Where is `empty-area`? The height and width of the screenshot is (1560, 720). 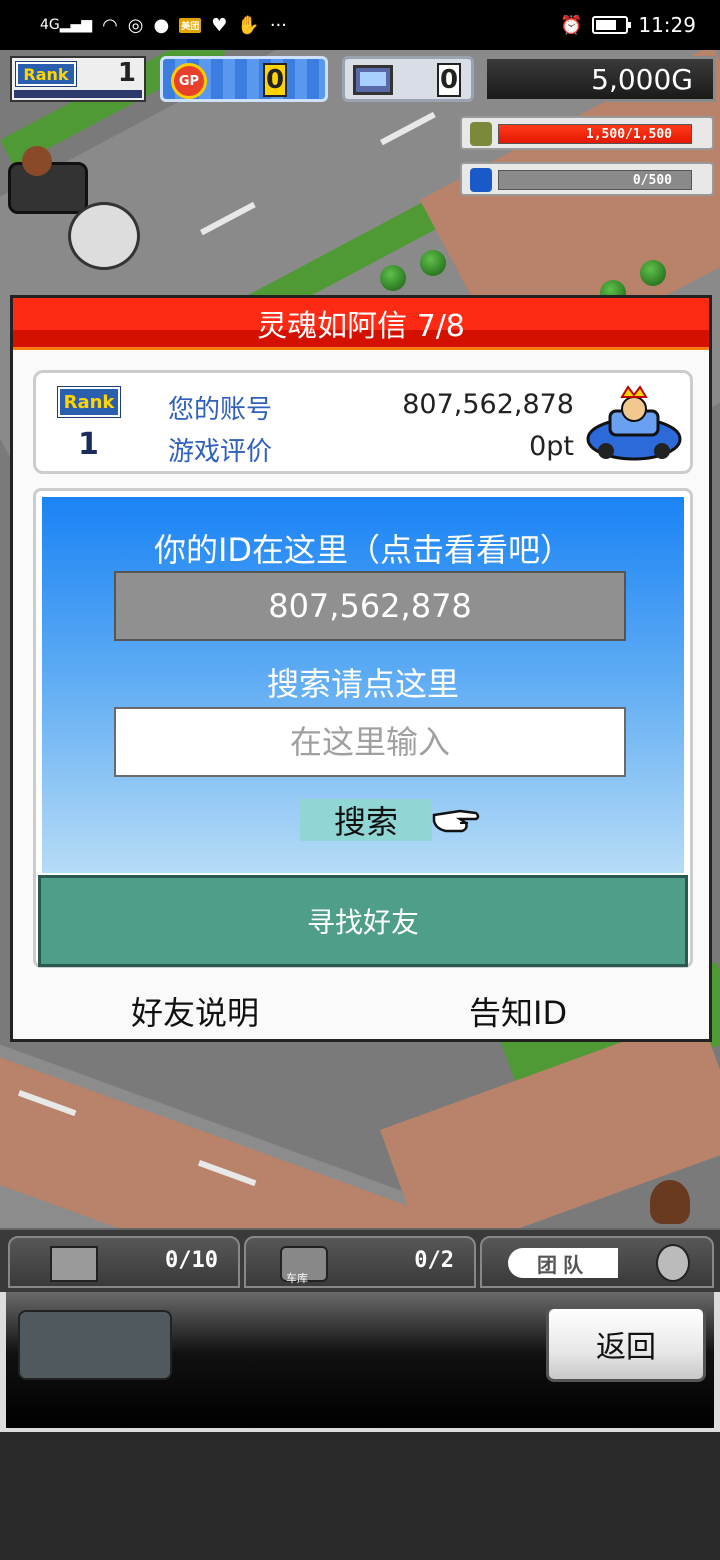 empty-area is located at coordinates (360, 1496).